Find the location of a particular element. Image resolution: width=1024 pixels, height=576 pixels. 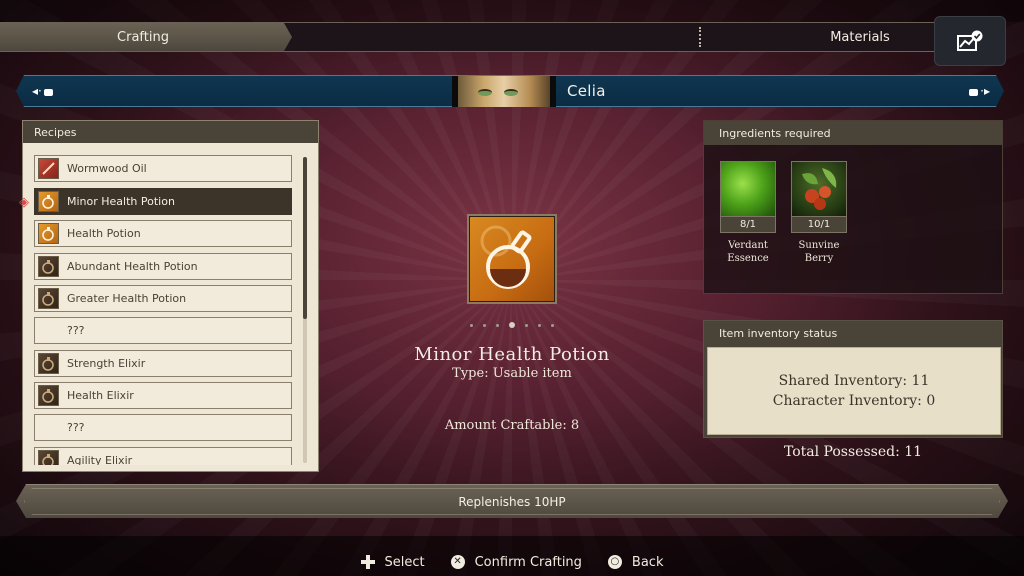

select-prompt: Select is located at coordinates (392, 562).